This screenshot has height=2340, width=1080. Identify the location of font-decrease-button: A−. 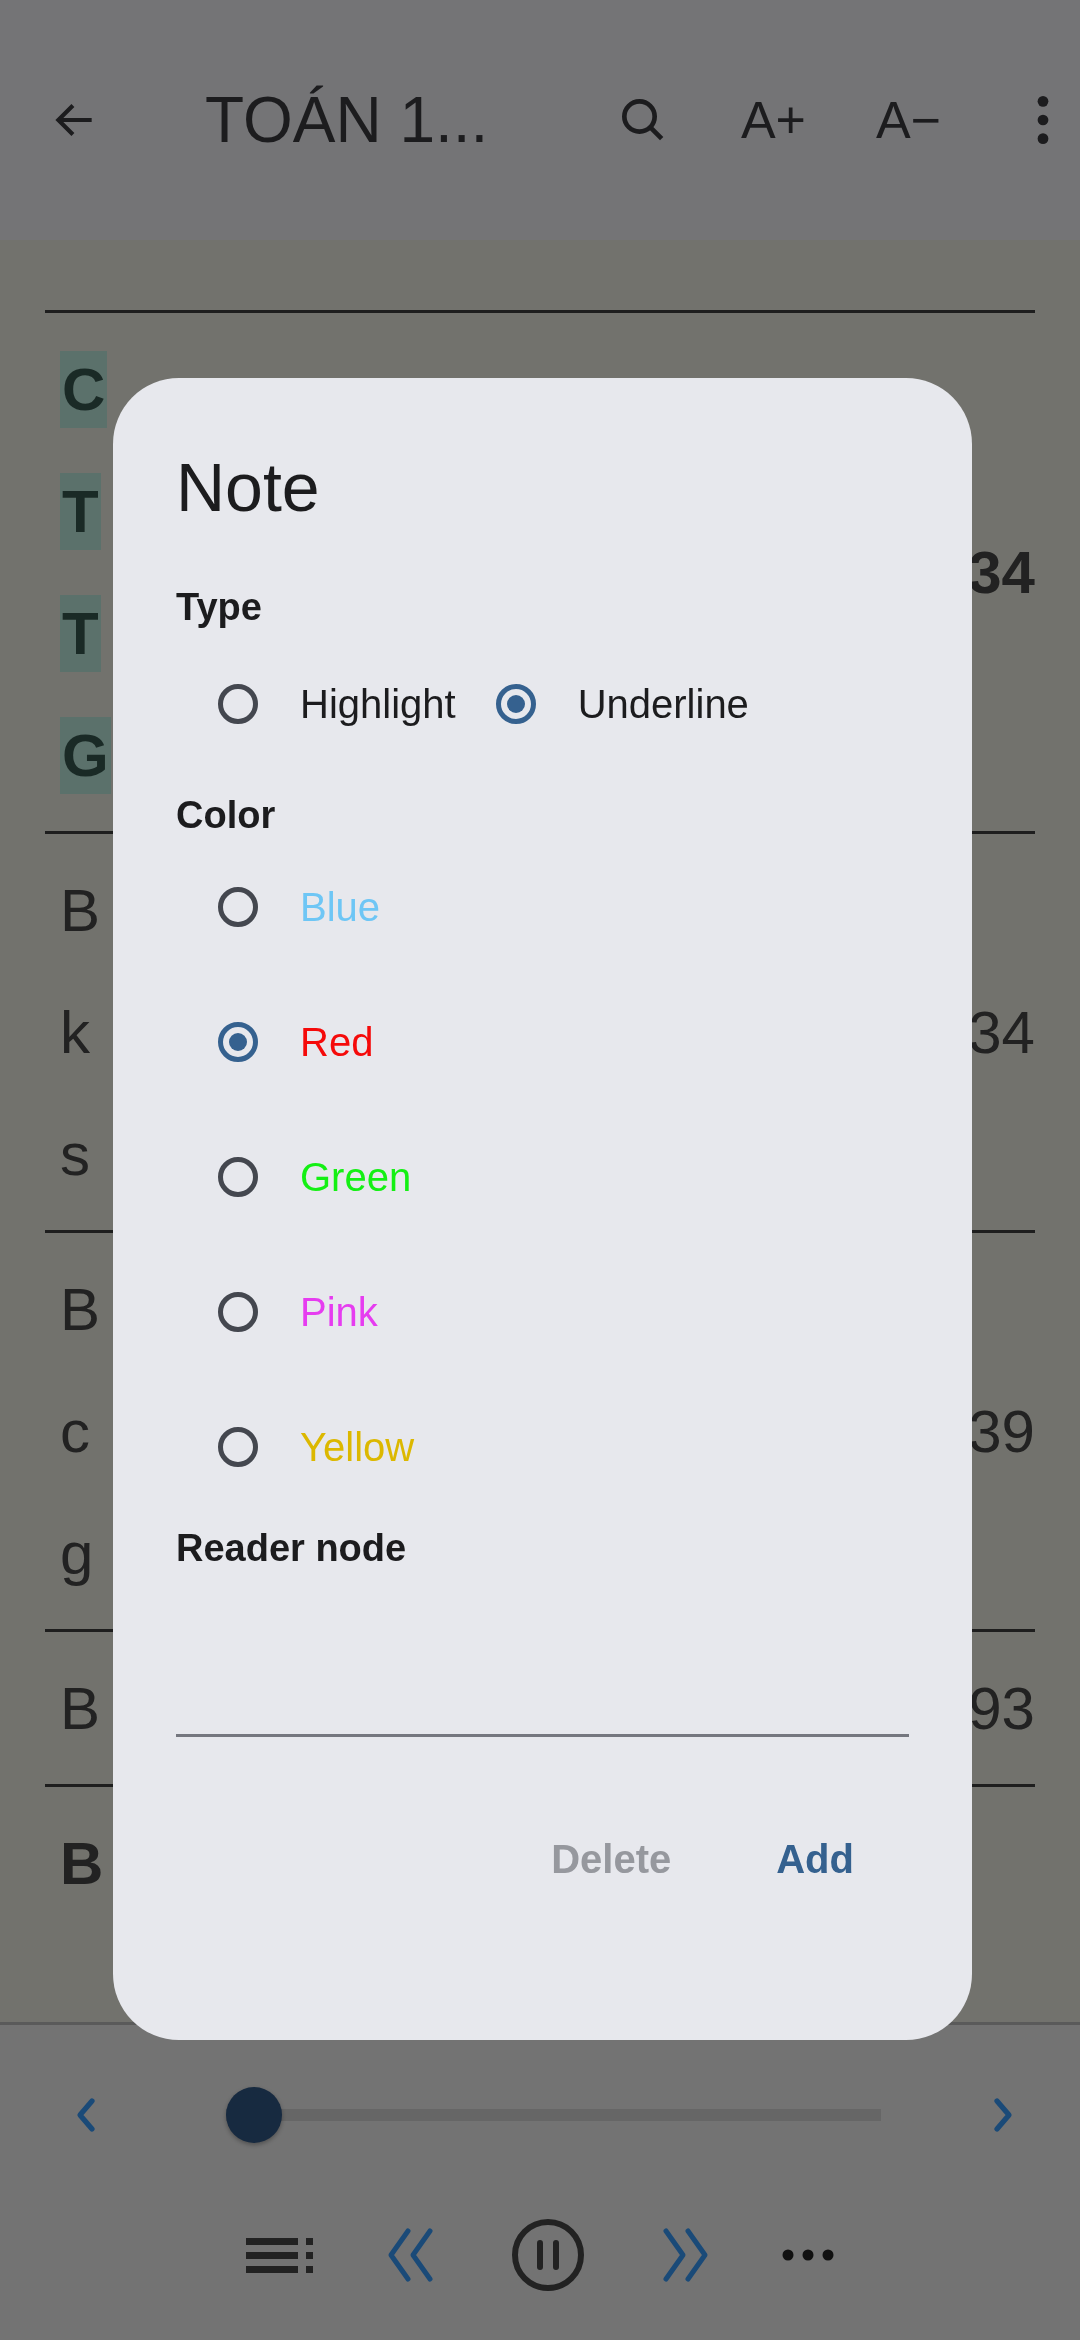
(908, 120).